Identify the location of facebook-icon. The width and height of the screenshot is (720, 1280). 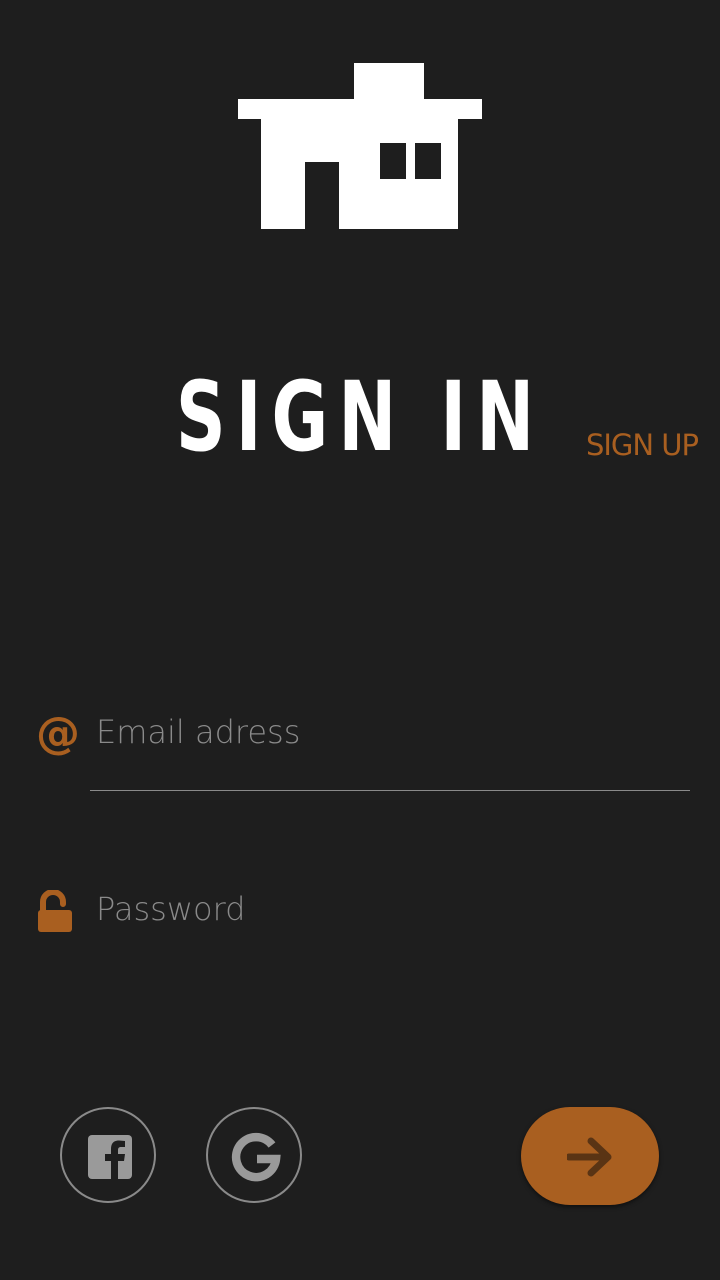
(110, 1157).